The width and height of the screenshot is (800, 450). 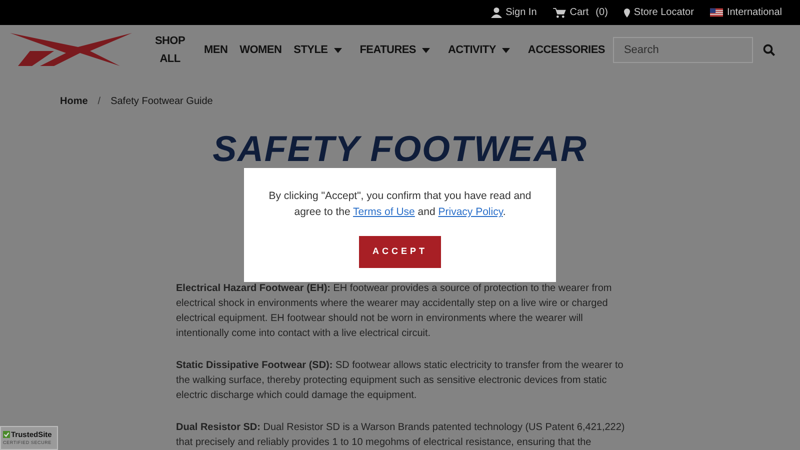 I want to click on paragraph: Electrical Hazard Footwear (EH): EH footwear provides a source of protection to the wearer from electrical shock in environments where the wearer may accidentally step on a live wire or charged electrical equipment. EH footwear should not be worn in environments where the wearer will intentionally come into contact with a live electrical circuit., so click(x=394, y=311).